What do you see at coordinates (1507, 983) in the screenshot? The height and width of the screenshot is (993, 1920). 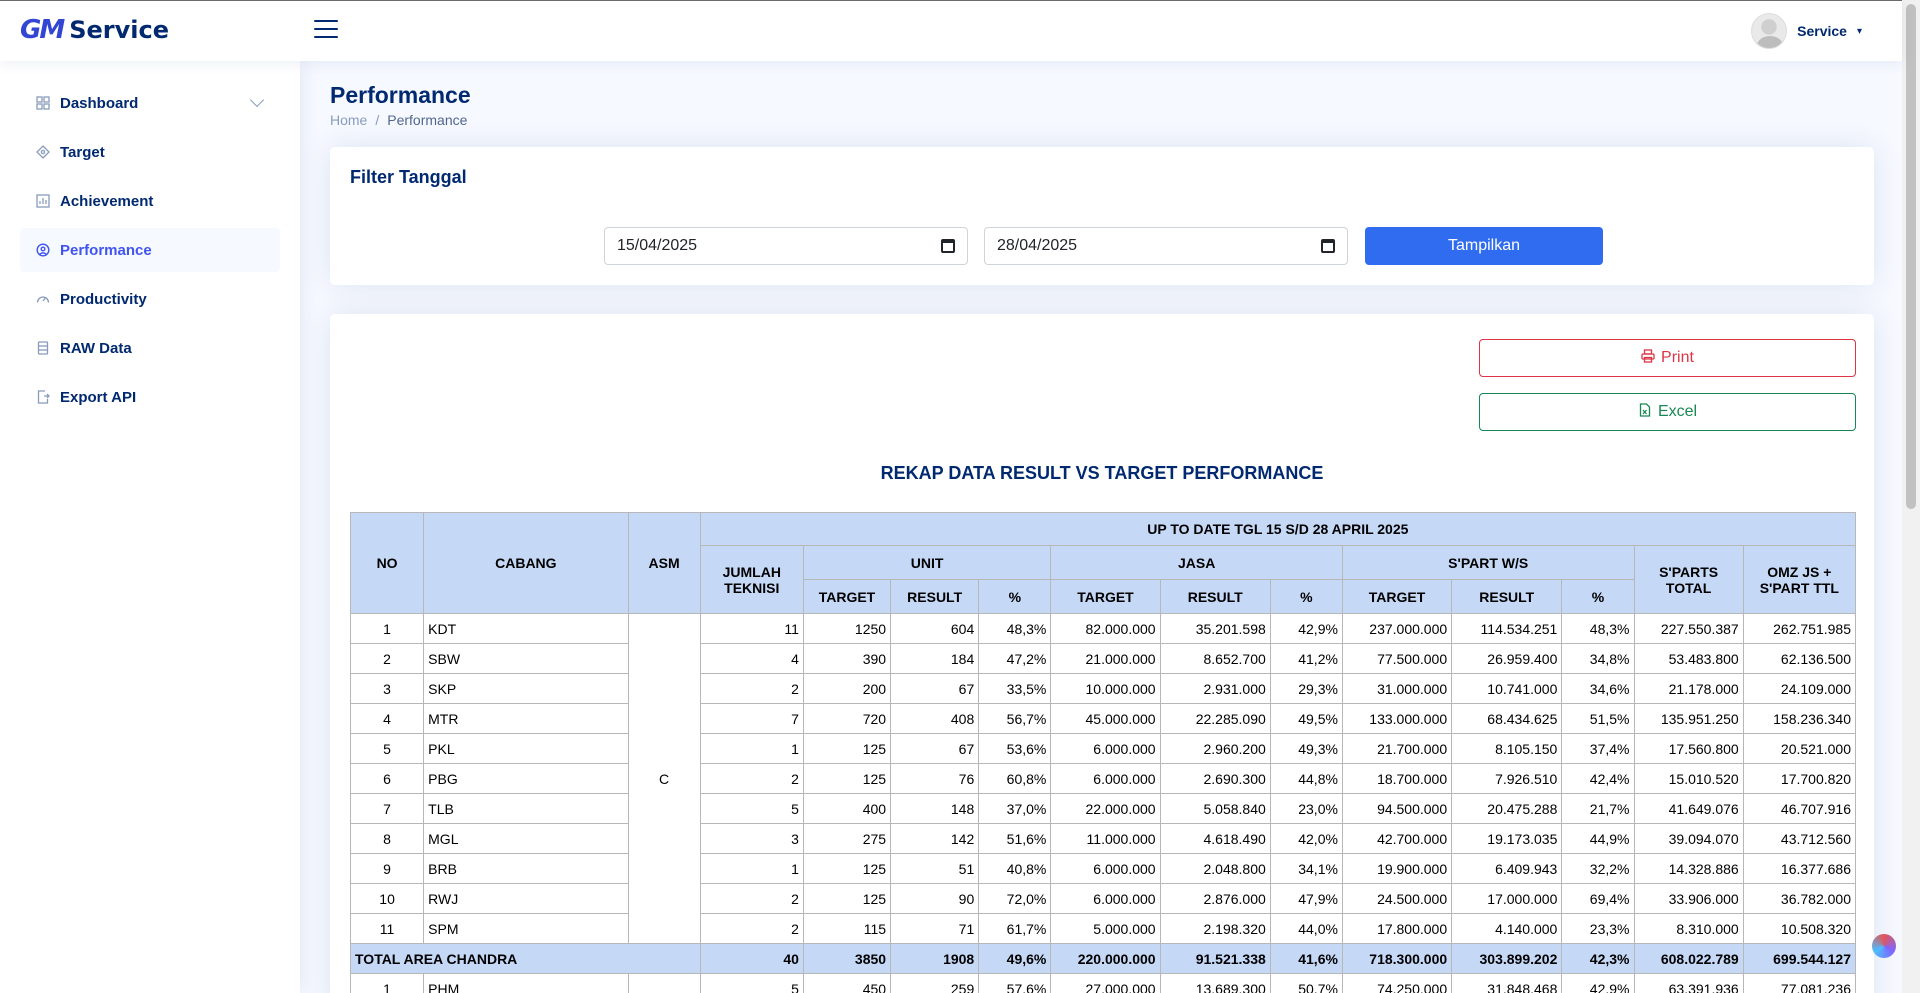 I see `table-cell: 31.848.468` at bounding box center [1507, 983].